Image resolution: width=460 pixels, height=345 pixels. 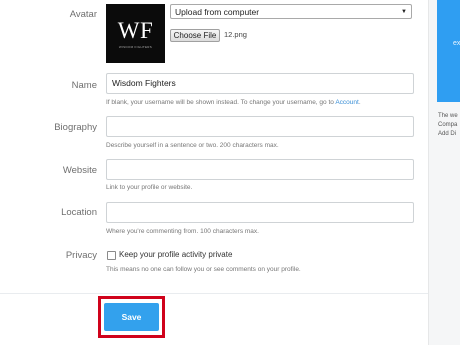 I want to click on avatar-source-value: Upload from computer, so click(x=217, y=12).